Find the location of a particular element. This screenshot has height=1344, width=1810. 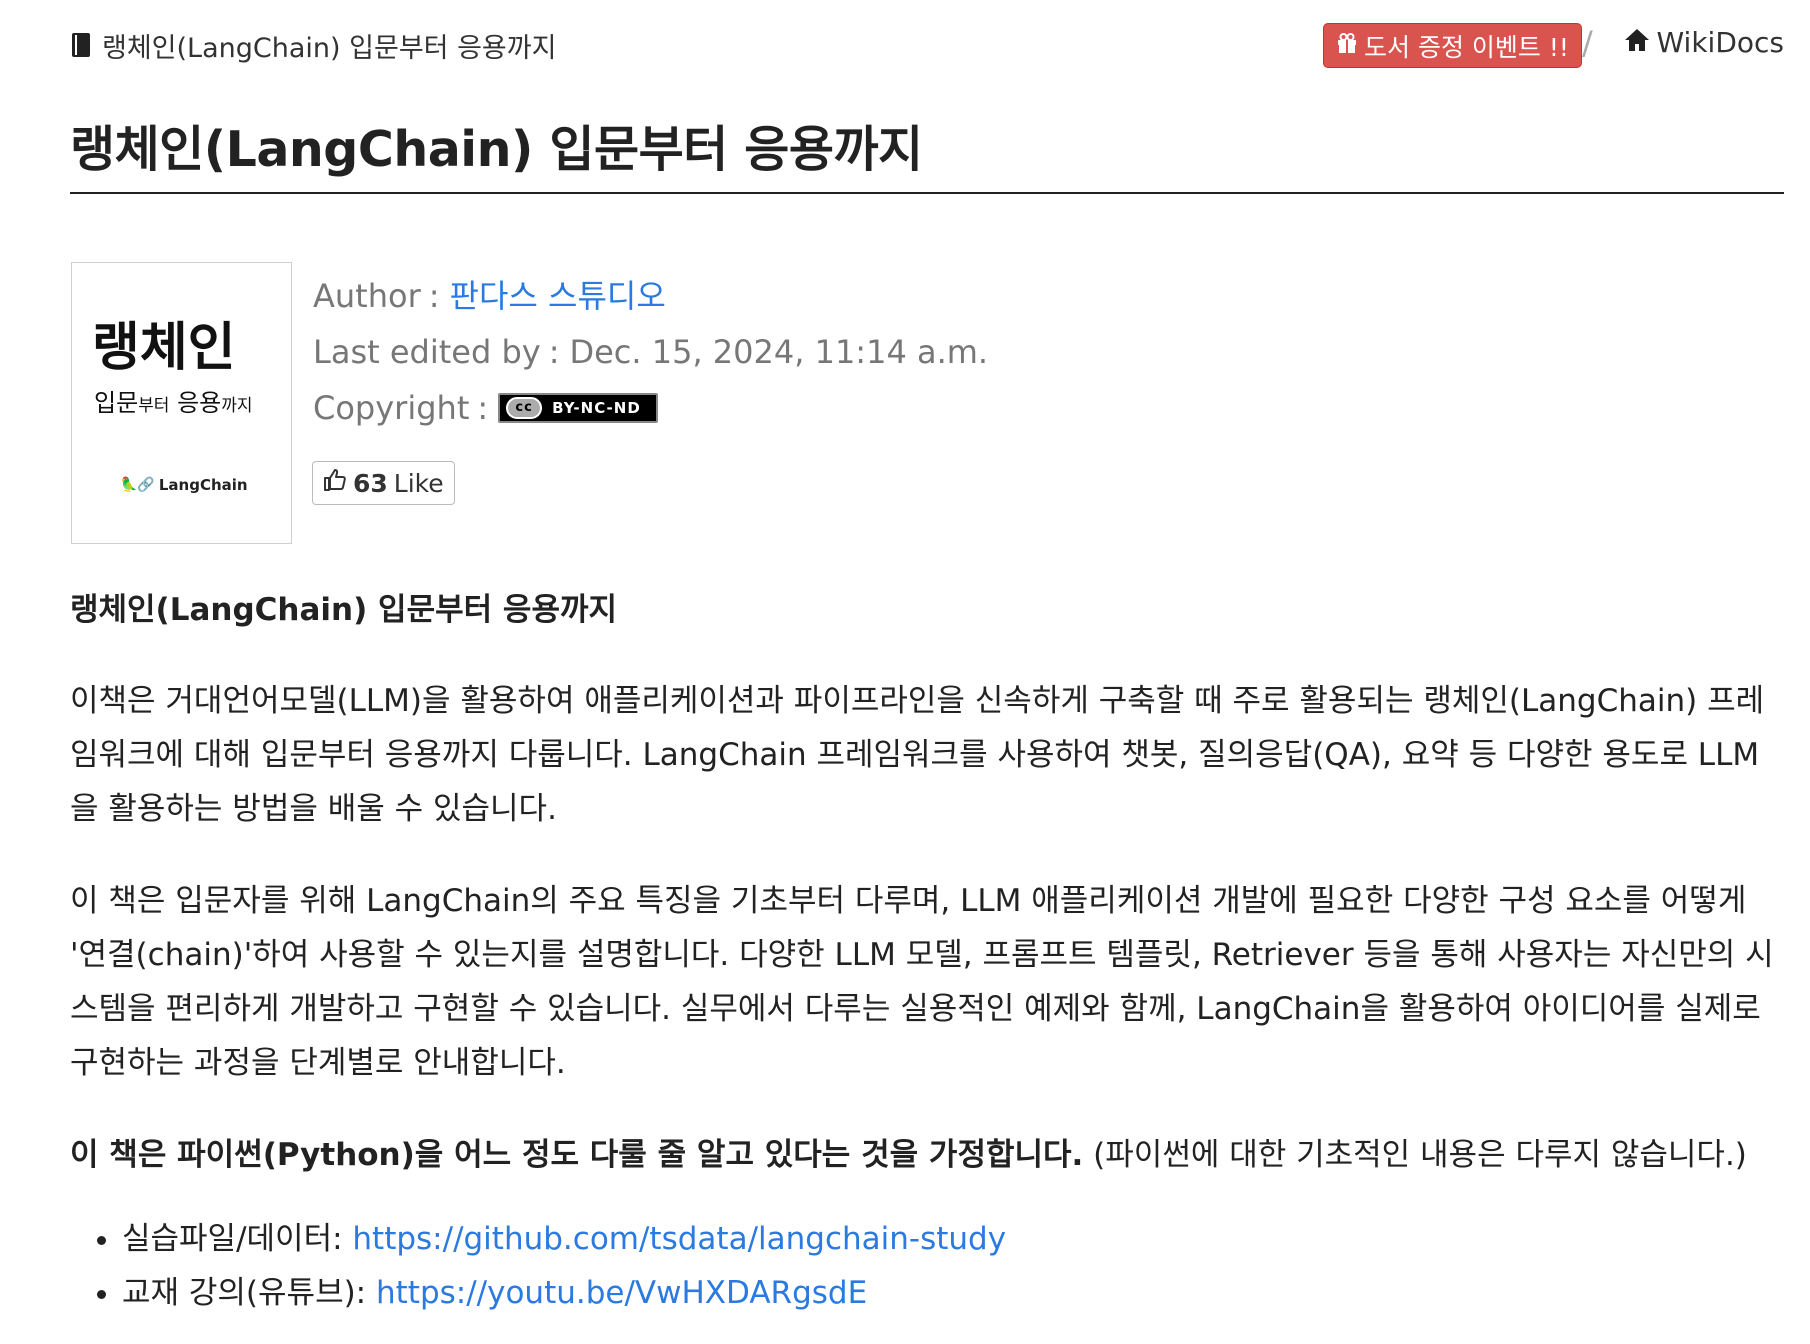

resource-label: 실습파일/데이터: is located at coordinates (237, 1239).